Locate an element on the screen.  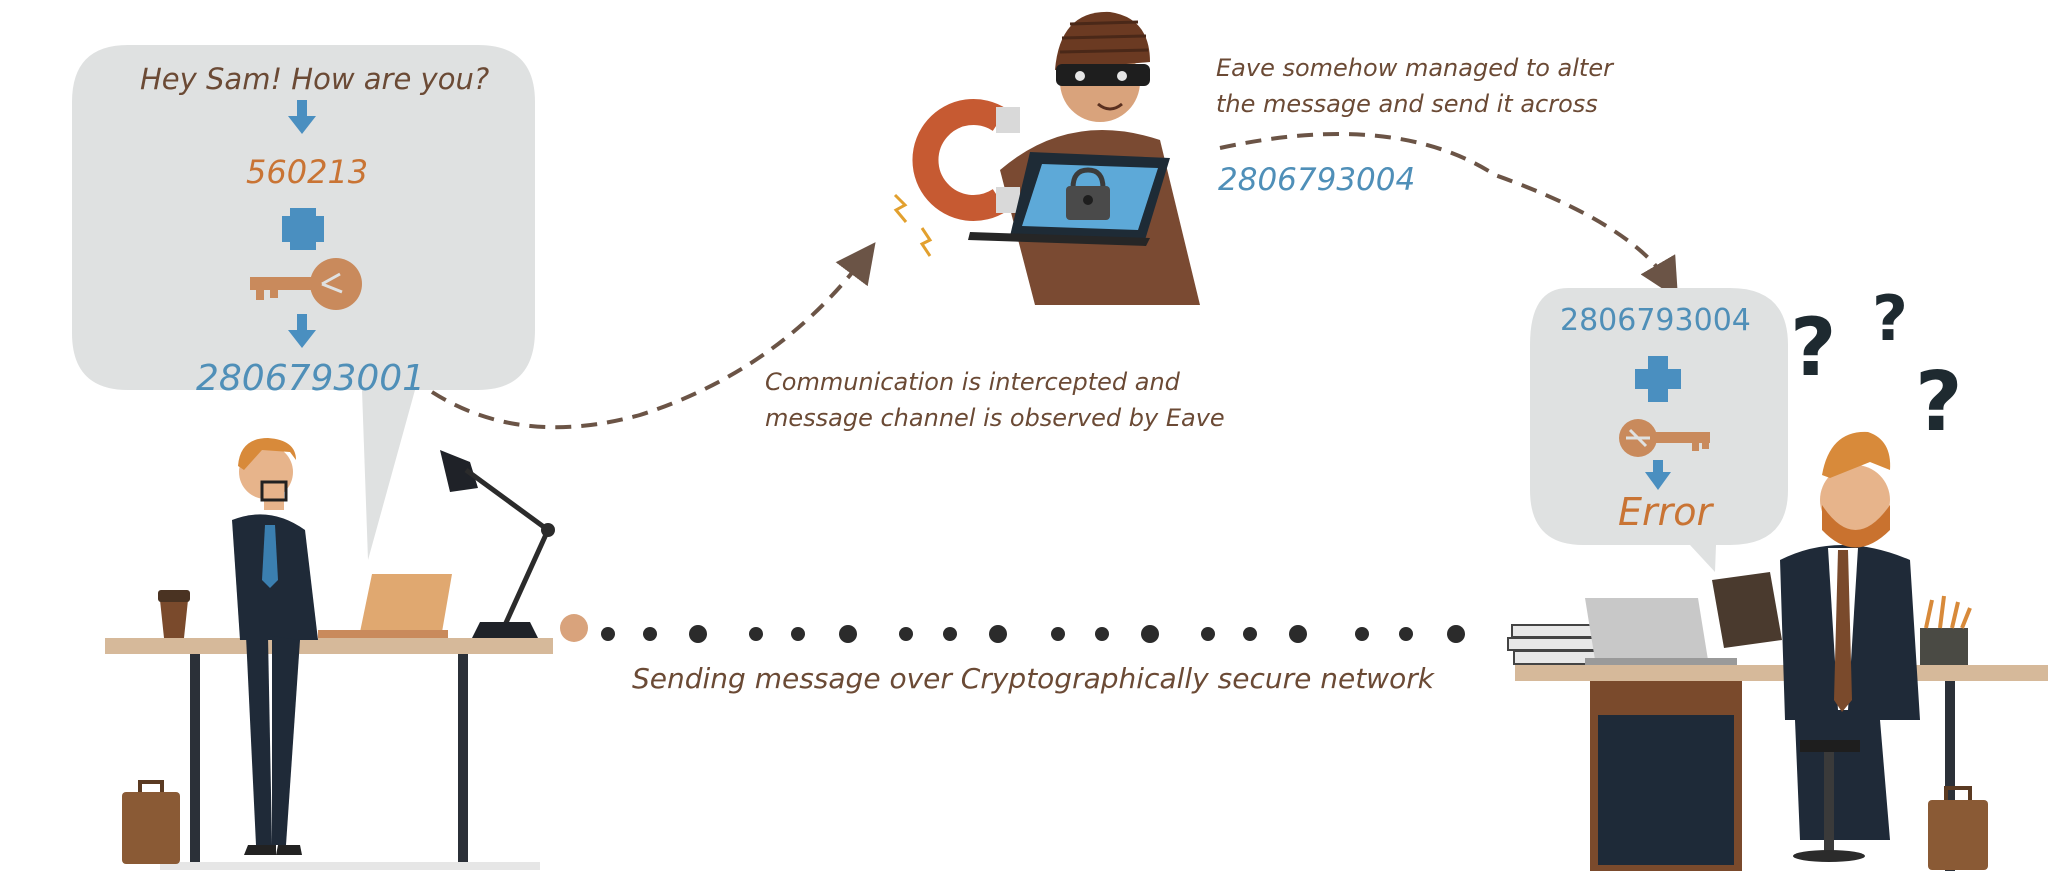
network-dots is located at coordinates (1012, 628).